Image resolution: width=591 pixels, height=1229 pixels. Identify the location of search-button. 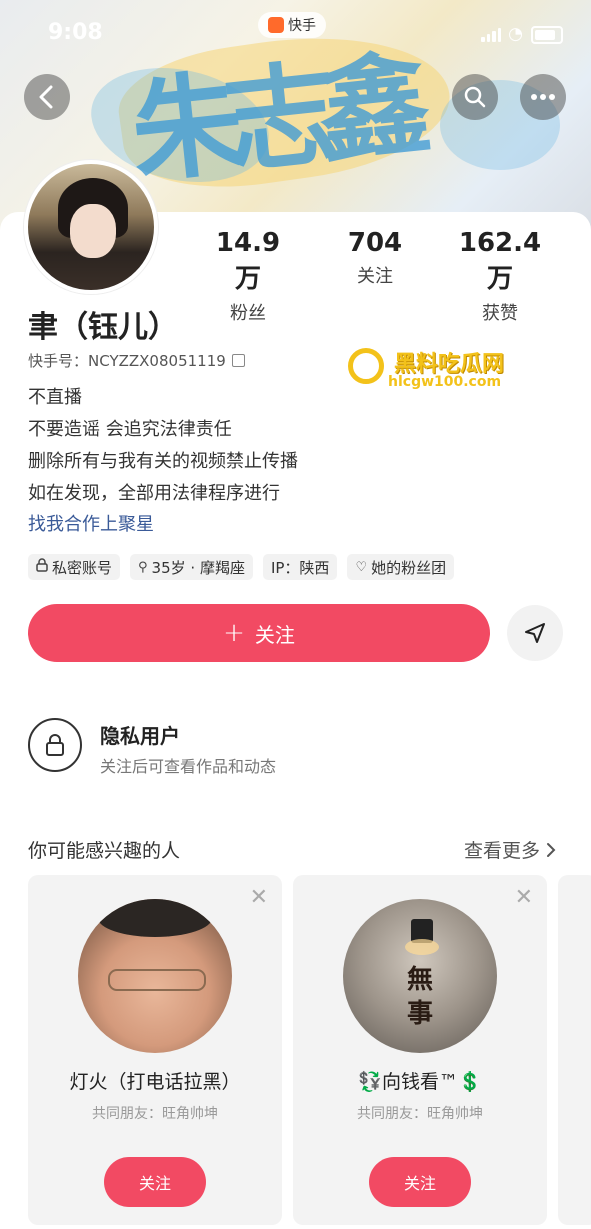
(475, 97).